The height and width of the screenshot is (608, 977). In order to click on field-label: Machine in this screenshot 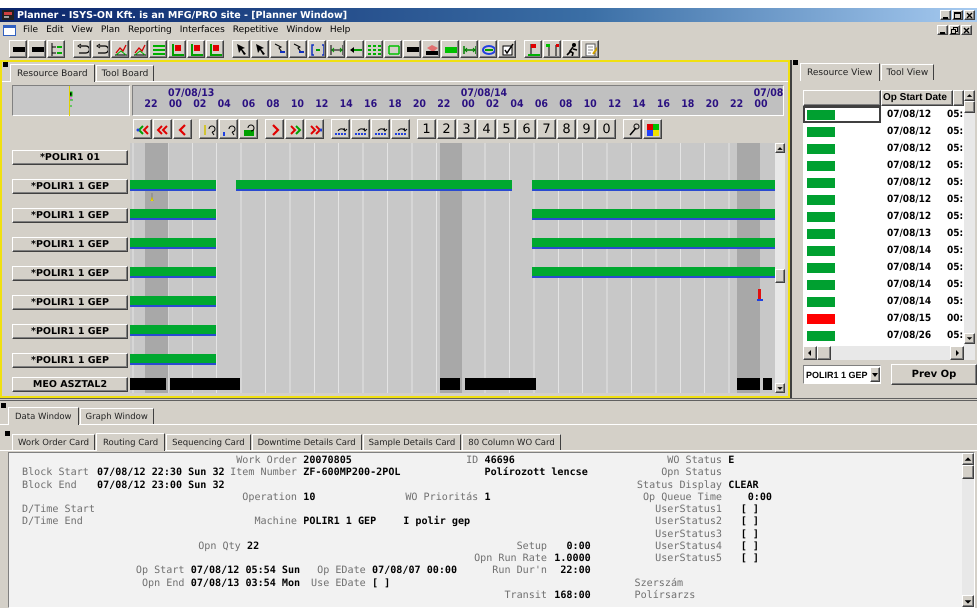, I will do `click(275, 522)`.